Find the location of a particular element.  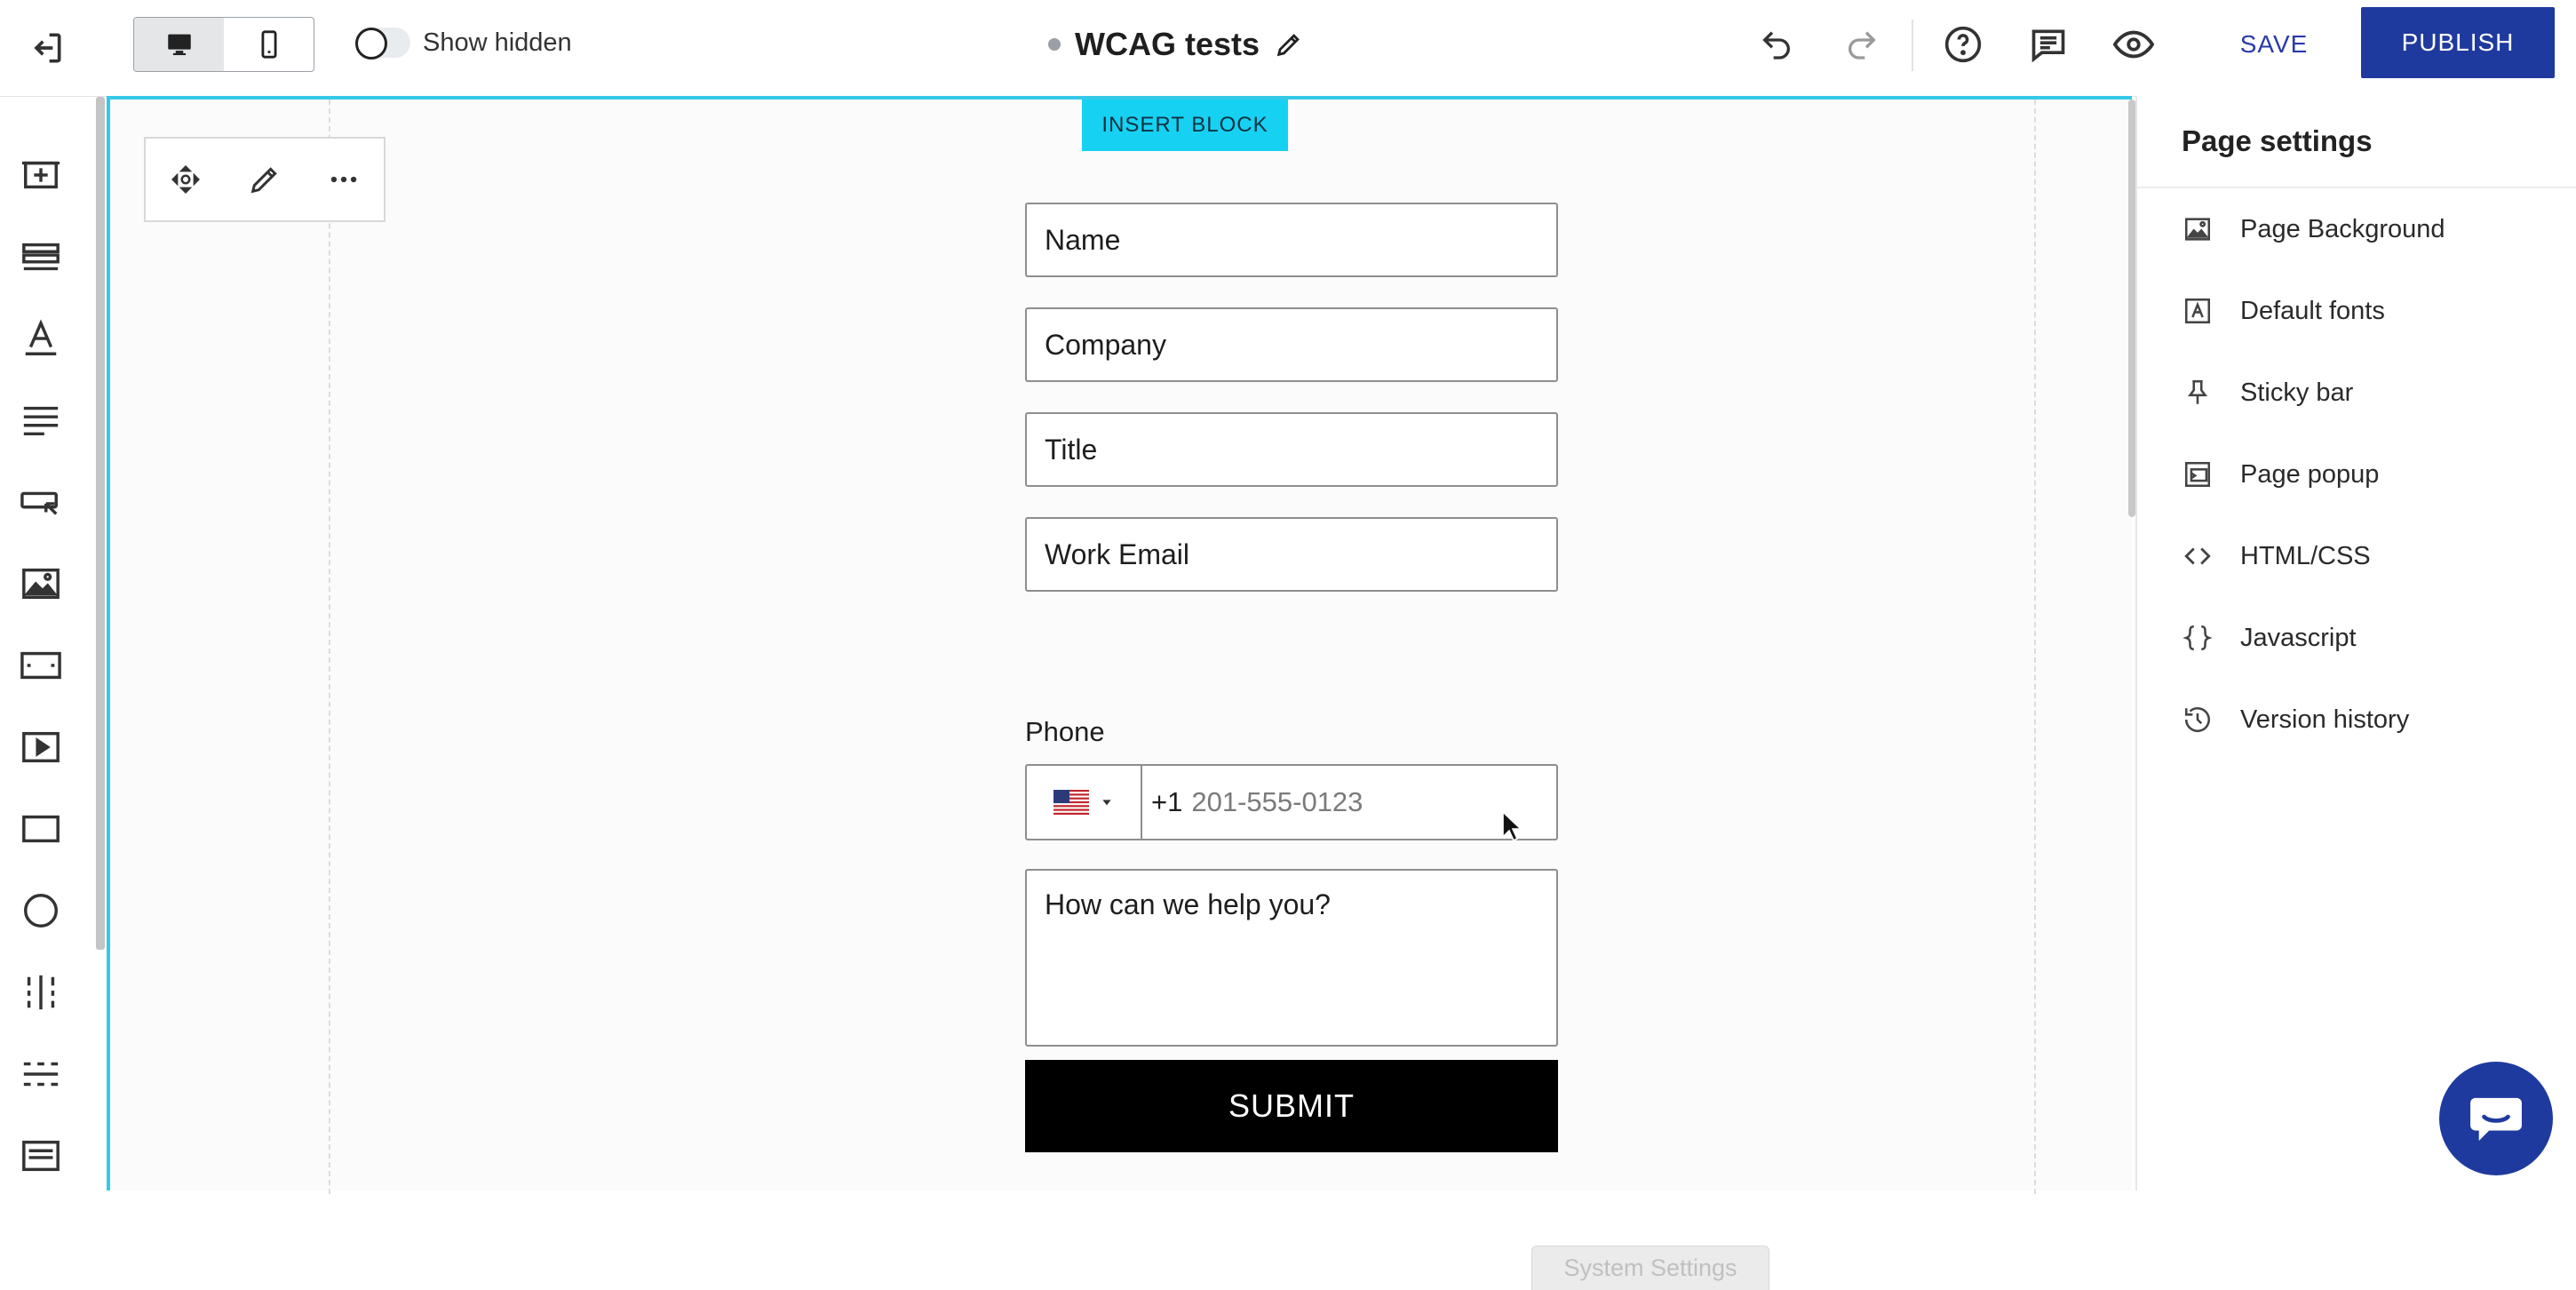

chat-icon is located at coordinates (2496, 1119).